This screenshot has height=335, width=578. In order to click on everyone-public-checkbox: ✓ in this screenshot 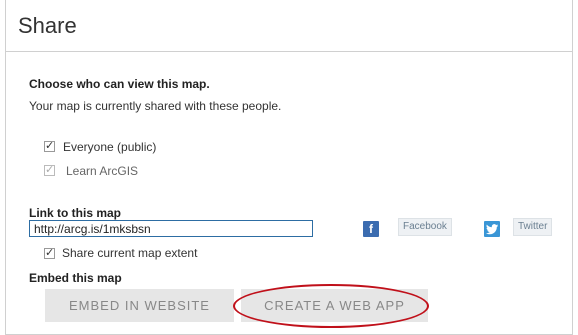, I will do `click(49, 145)`.